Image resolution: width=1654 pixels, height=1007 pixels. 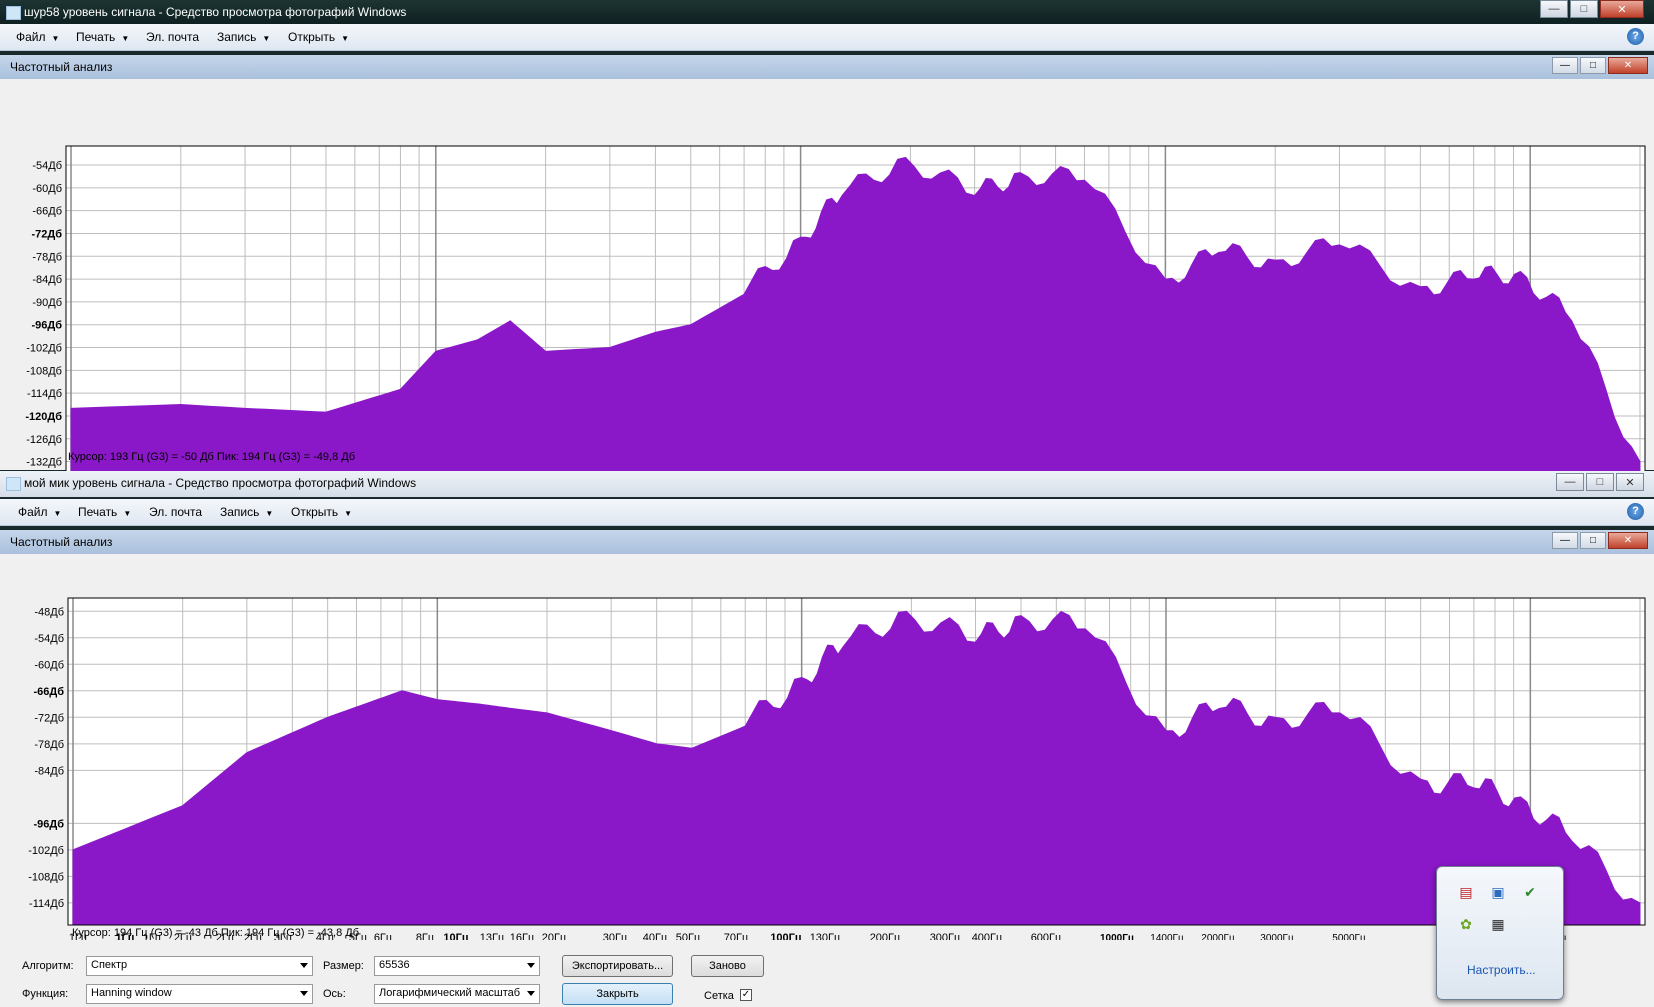 What do you see at coordinates (655, 936) in the screenshot?
I see `x-tick-label: 40Гц` at bounding box center [655, 936].